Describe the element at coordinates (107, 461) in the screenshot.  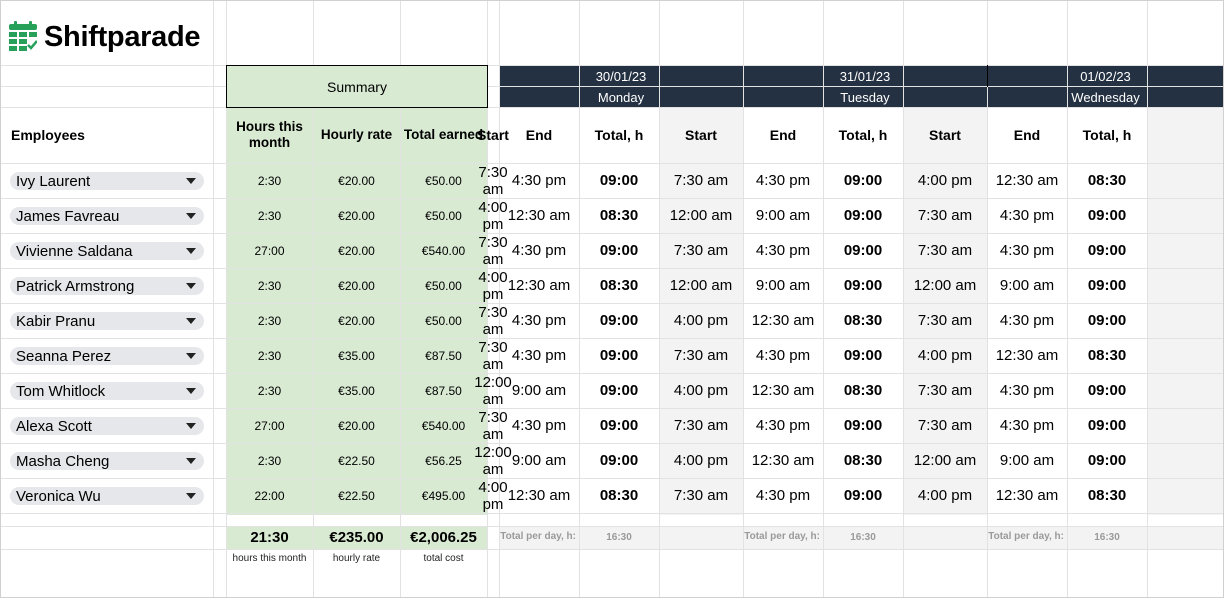
I see `employee-select: Masha Cheng` at that location.